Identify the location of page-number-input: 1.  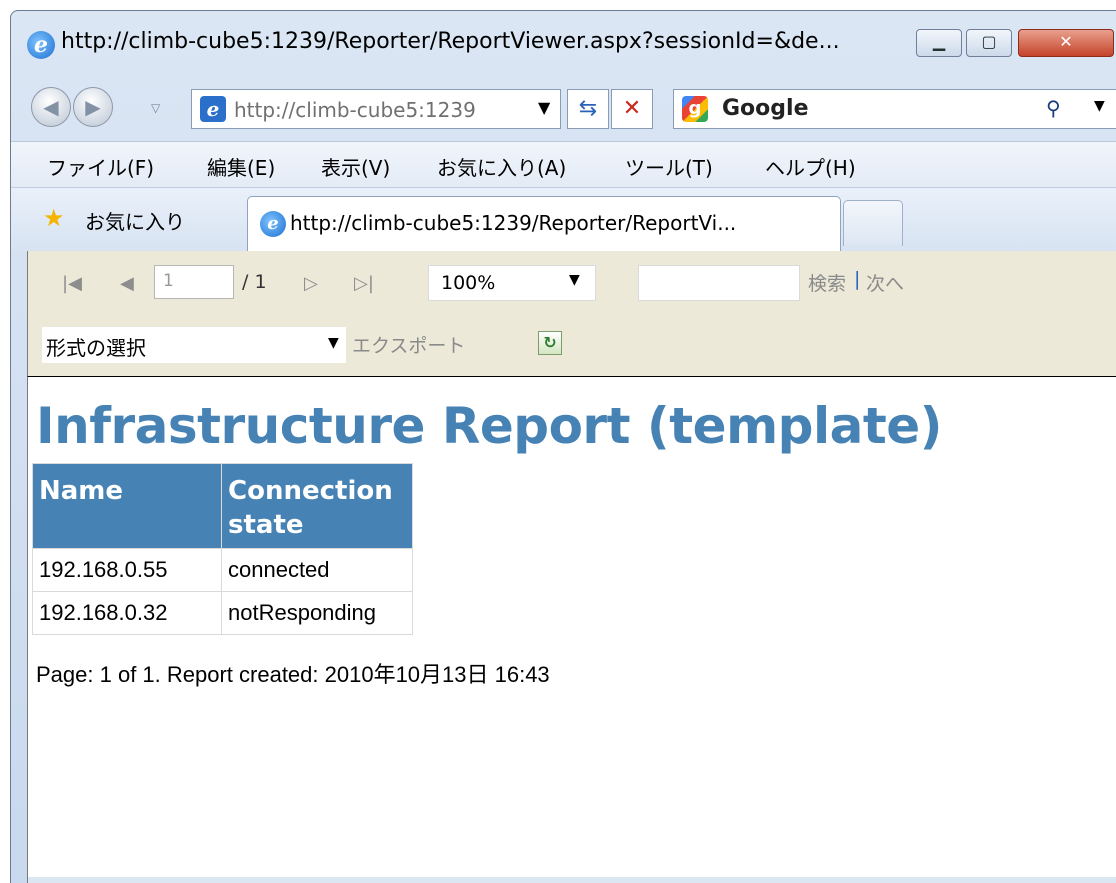
(194, 282).